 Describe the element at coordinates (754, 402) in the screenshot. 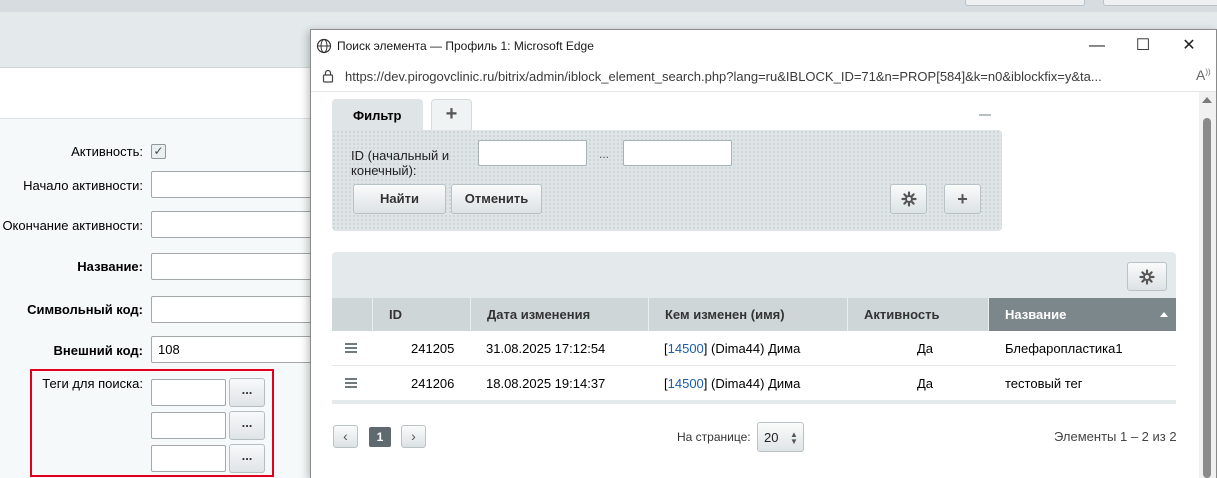

I see `grid-bottom-border` at that location.